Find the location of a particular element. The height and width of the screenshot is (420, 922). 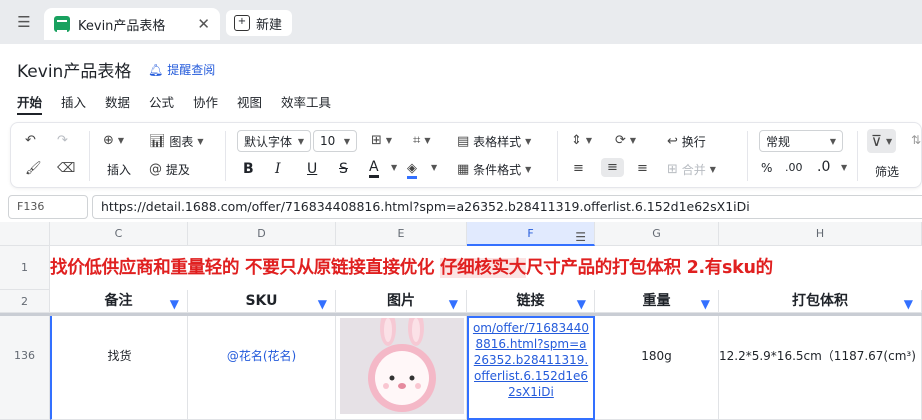

percent-button: % is located at coordinates (766, 168).